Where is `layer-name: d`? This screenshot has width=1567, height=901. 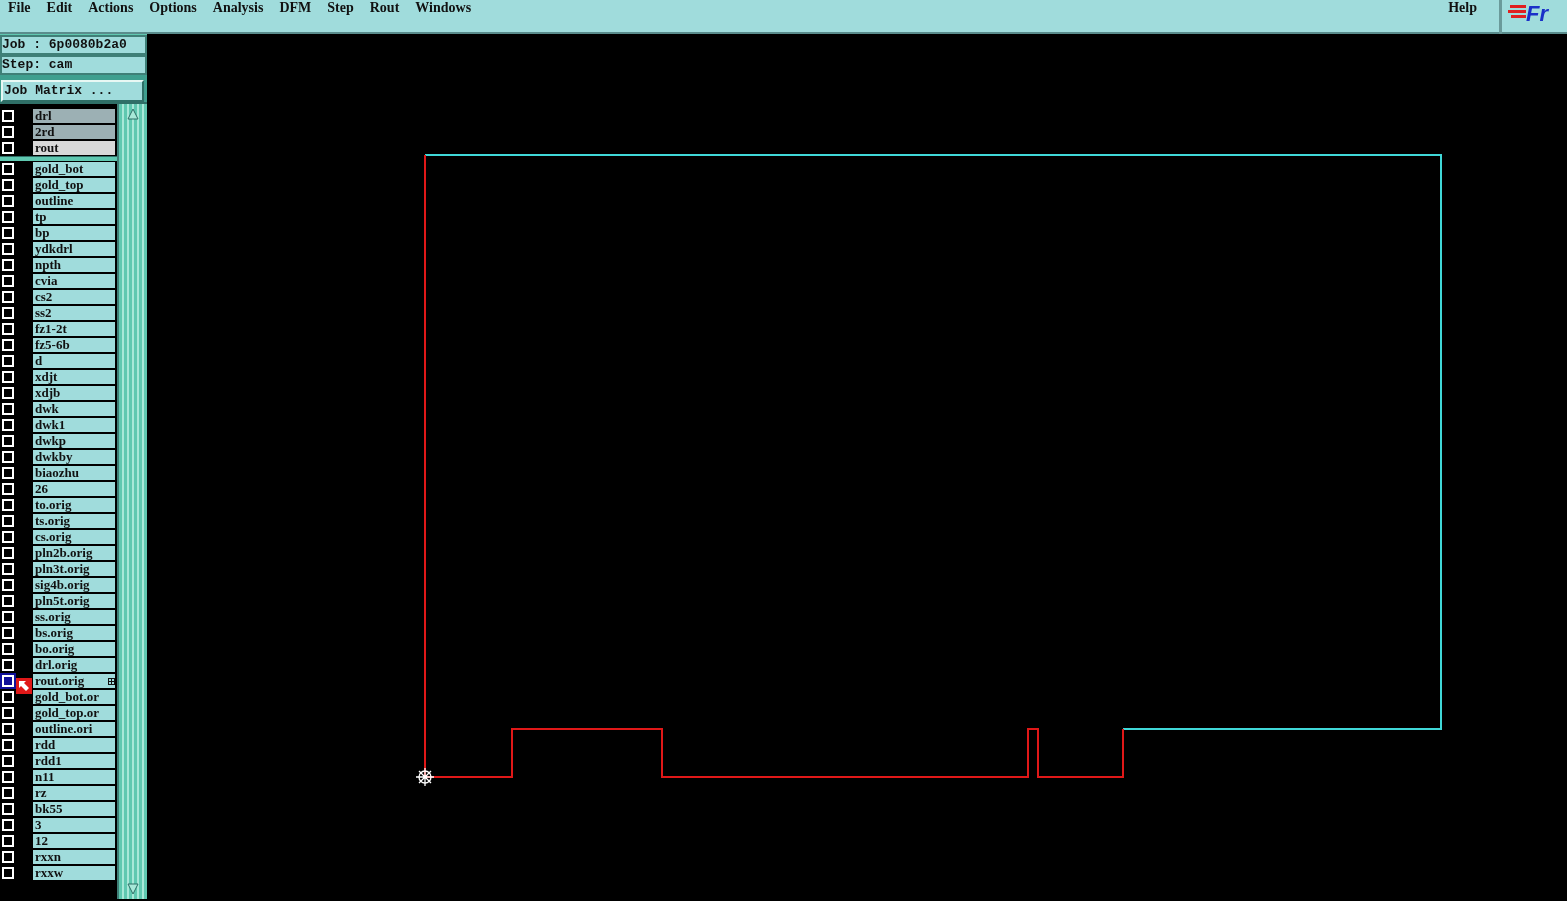
layer-name: d is located at coordinates (74, 361).